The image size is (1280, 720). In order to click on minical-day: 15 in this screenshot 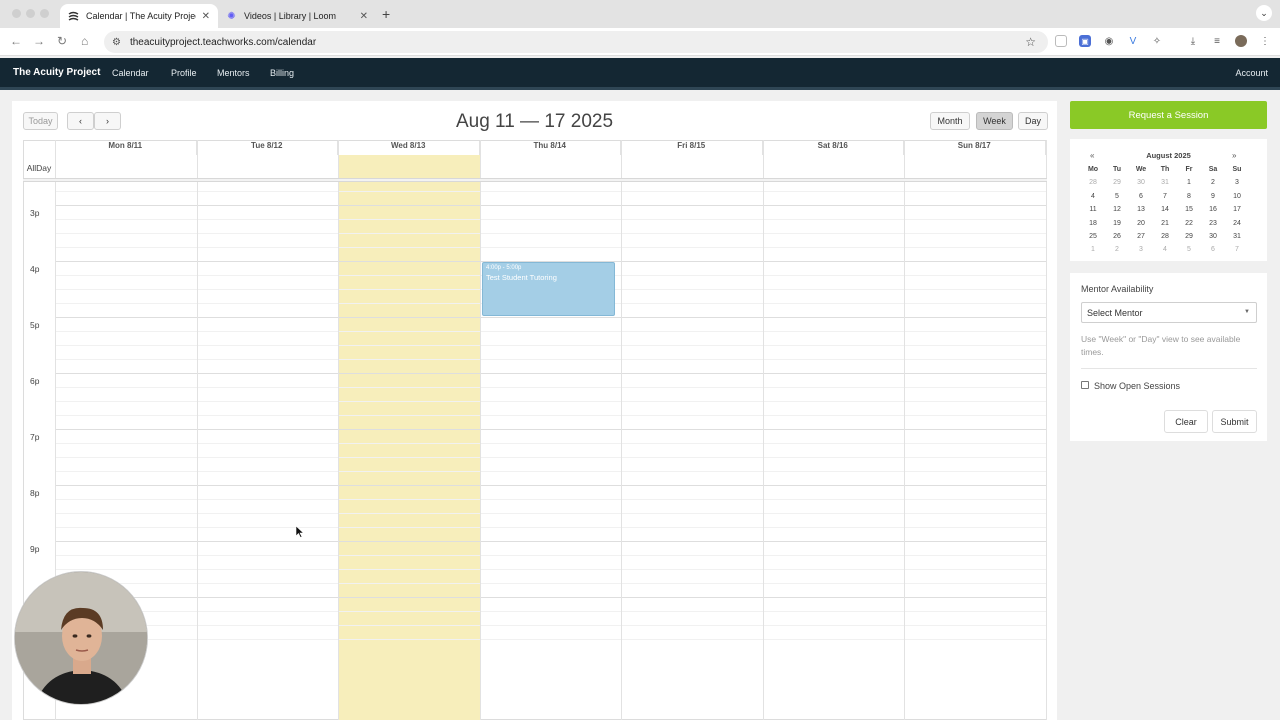, I will do `click(1189, 209)`.